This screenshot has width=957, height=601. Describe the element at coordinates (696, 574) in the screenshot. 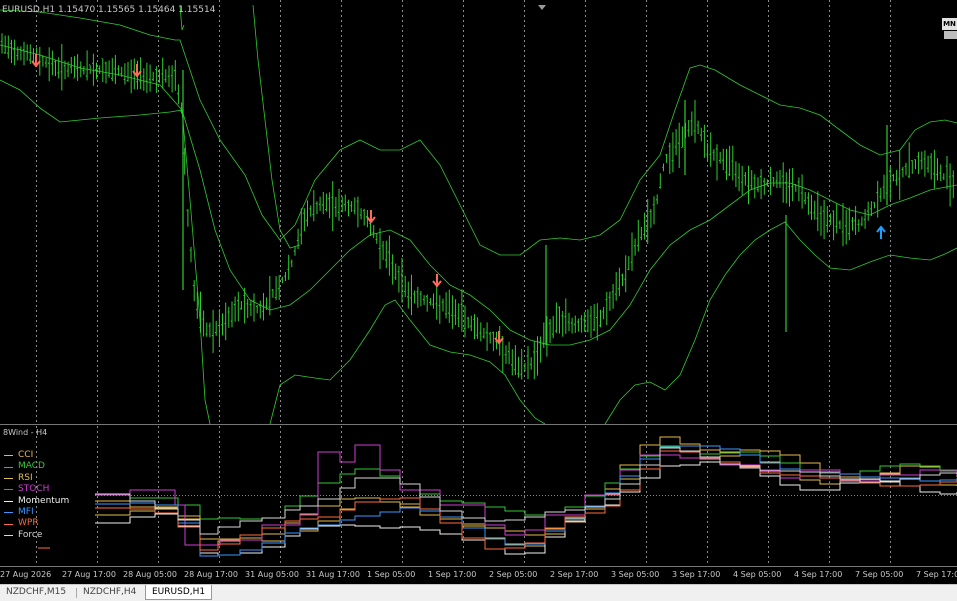

I see `time-axis-label: 3 Sep 17:00` at that location.